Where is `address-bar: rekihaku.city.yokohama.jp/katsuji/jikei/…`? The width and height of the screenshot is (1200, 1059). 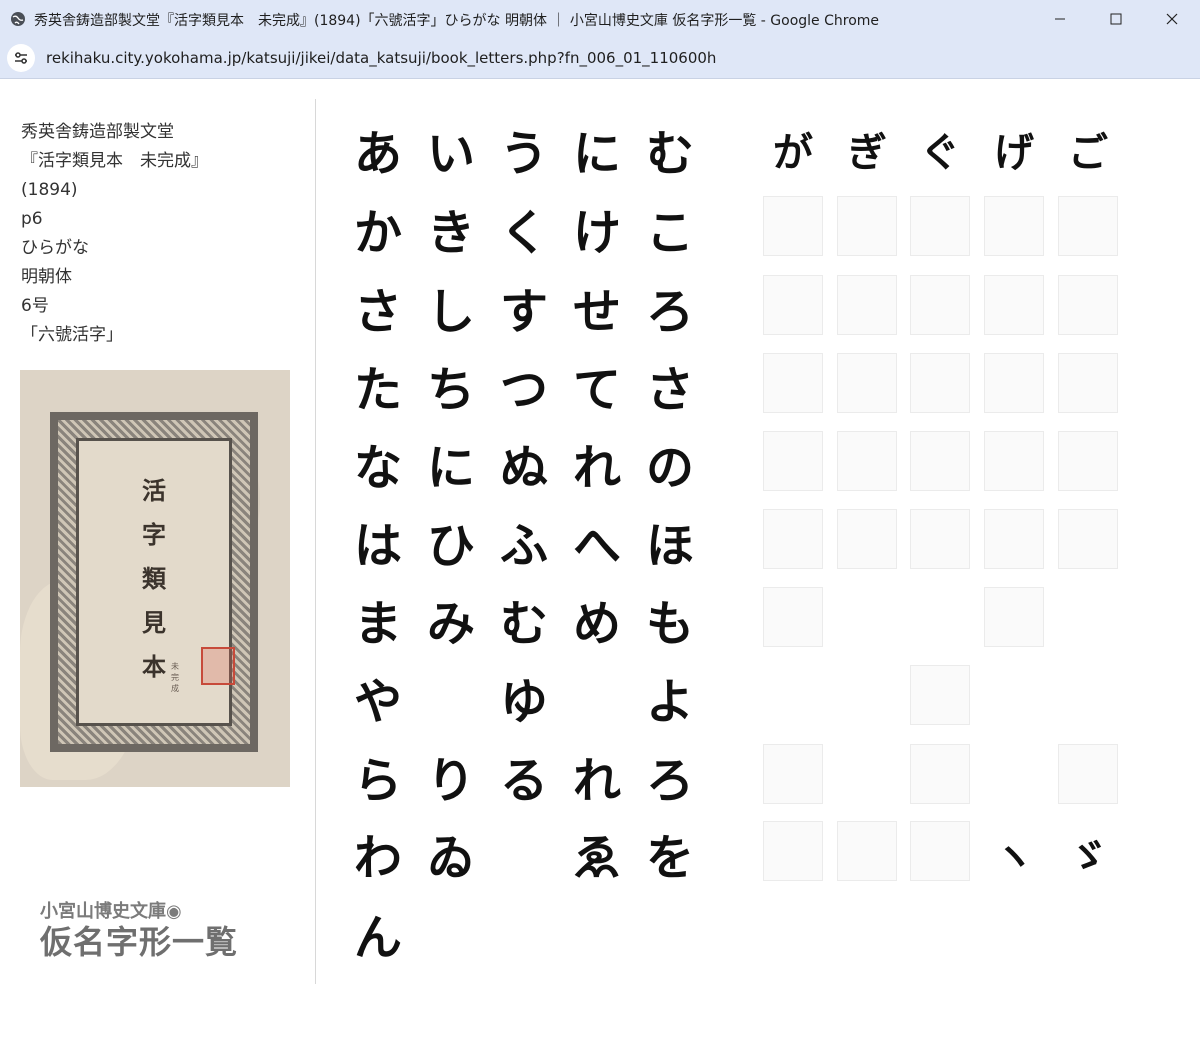
address-bar: rekihaku.city.yokohama.jp/katsuji/jikei/… is located at coordinates (600, 58).